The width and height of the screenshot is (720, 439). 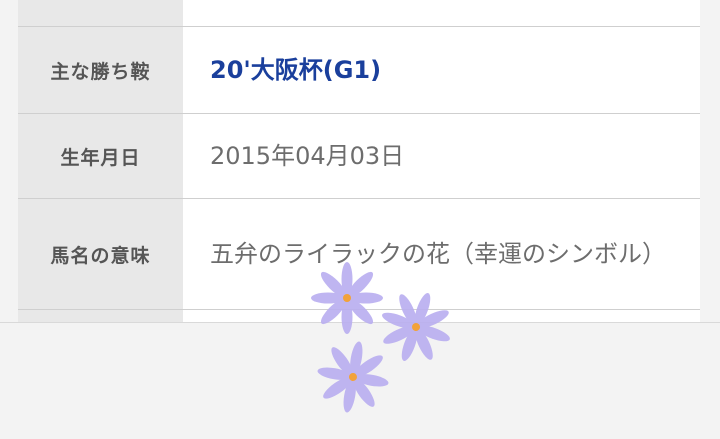 What do you see at coordinates (438, 254) in the screenshot?
I see `name-meaning-value: 五弁のライラックの花（幸運のシンボル）` at bounding box center [438, 254].